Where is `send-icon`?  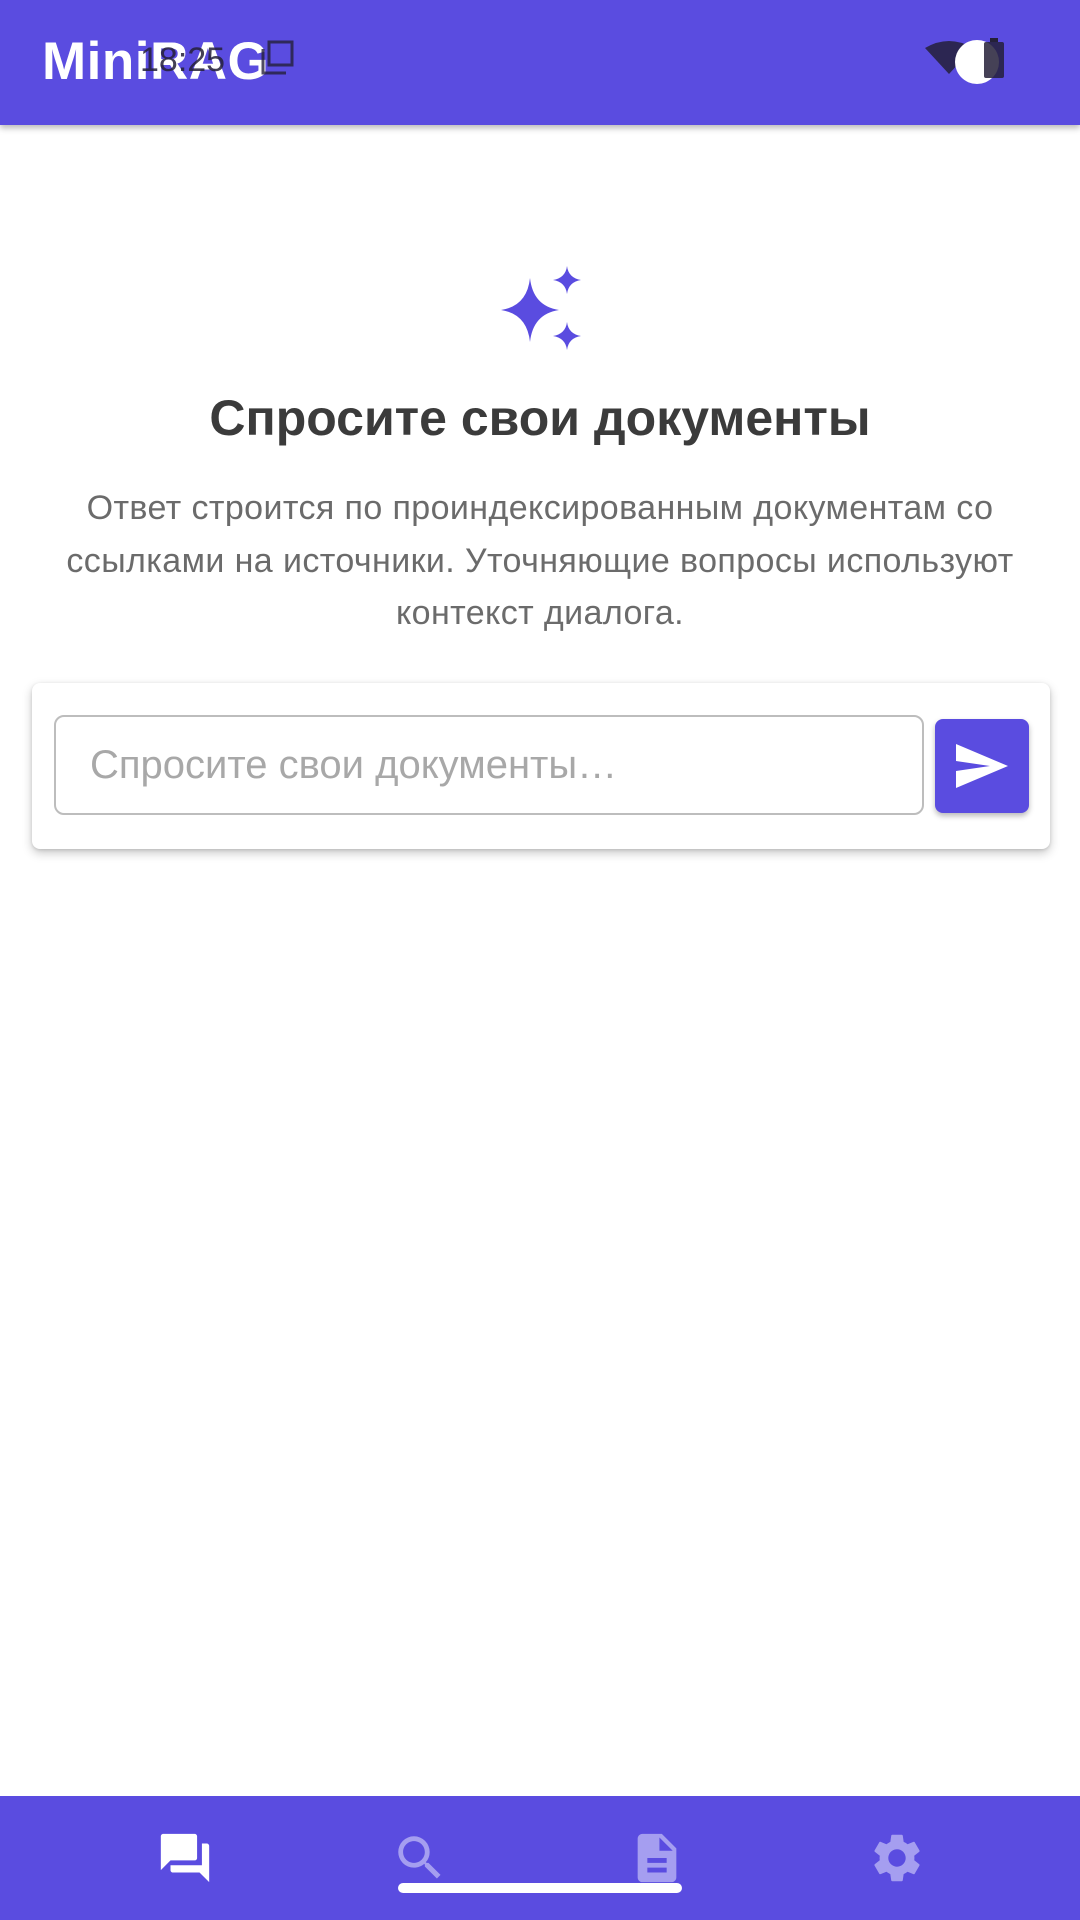 send-icon is located at coordinates (982, 766).